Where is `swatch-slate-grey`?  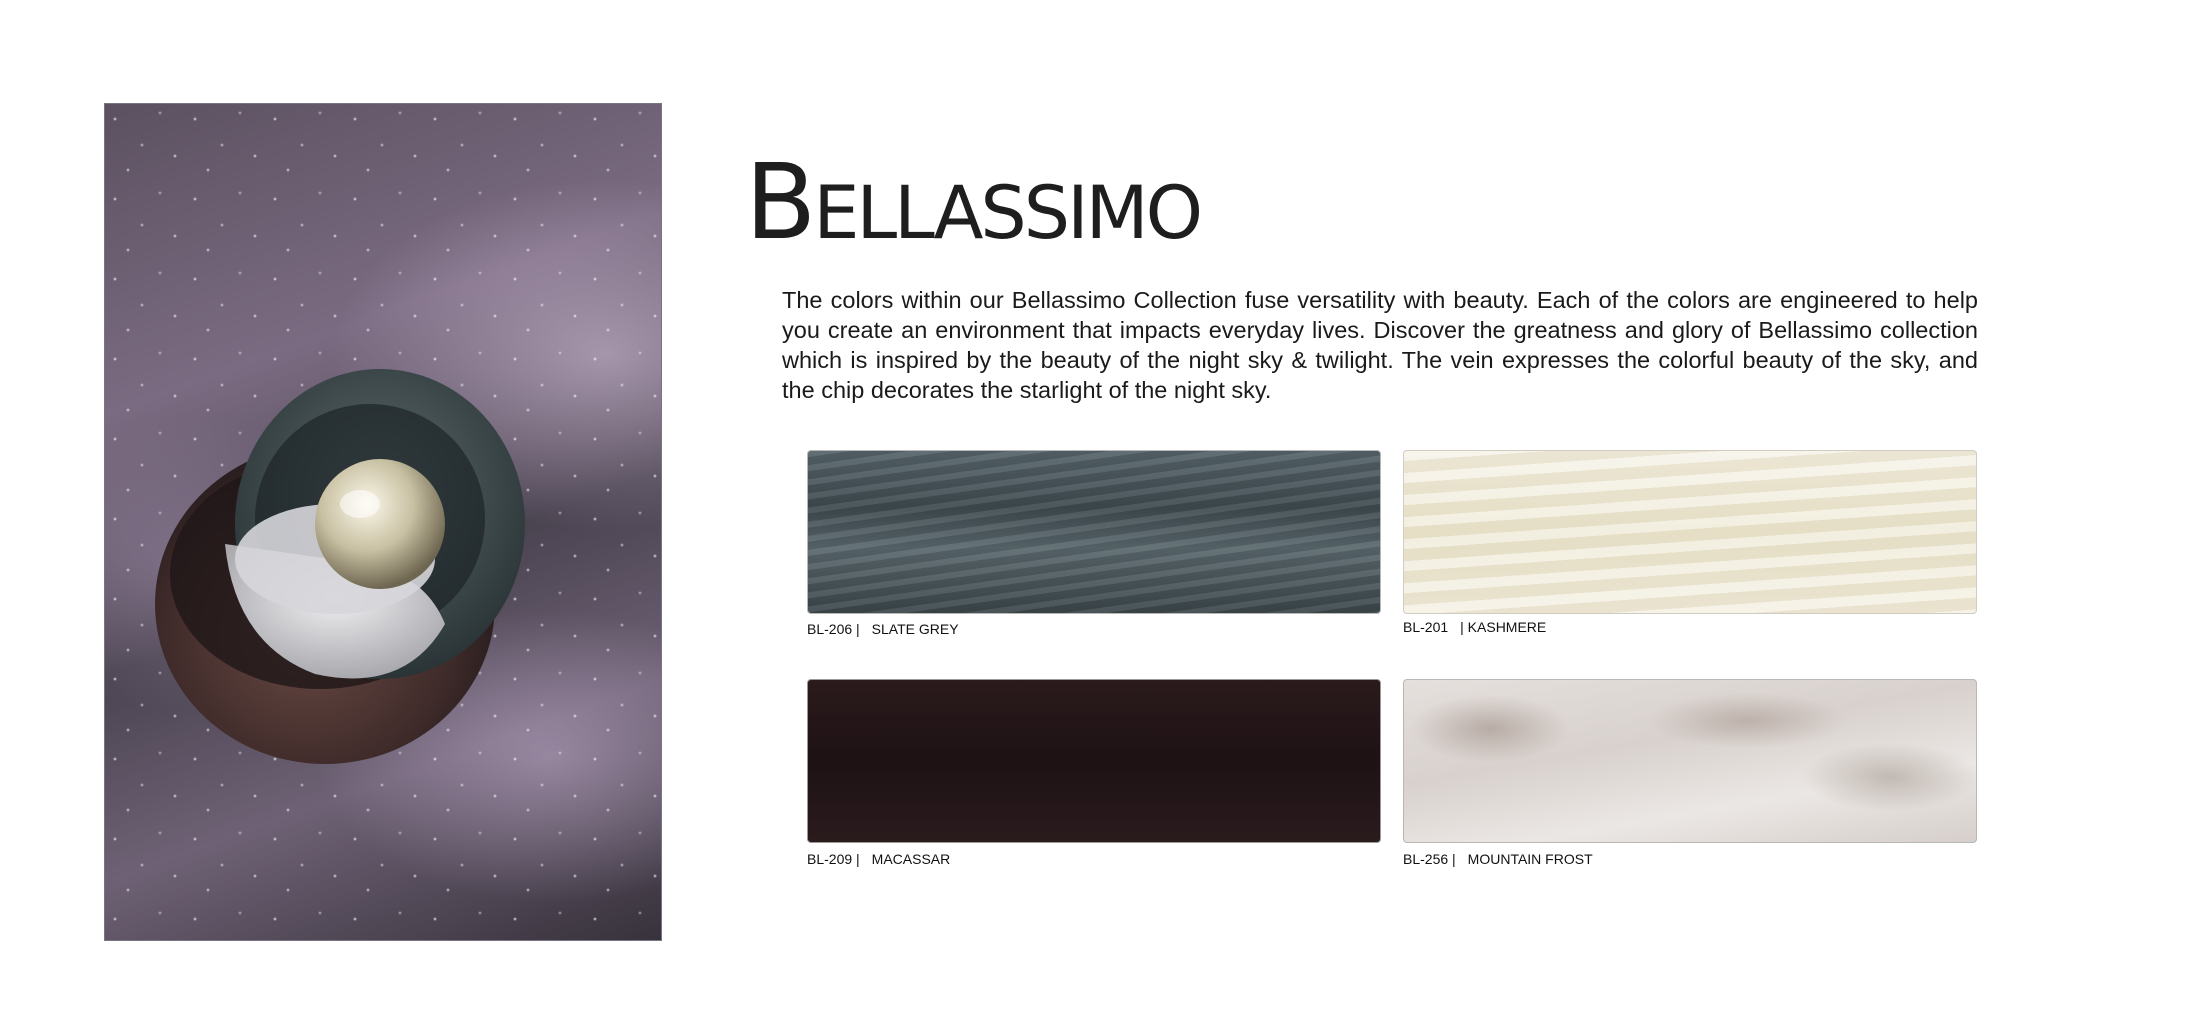
swatch-slate-grey is located at coordinates (1094, 532).